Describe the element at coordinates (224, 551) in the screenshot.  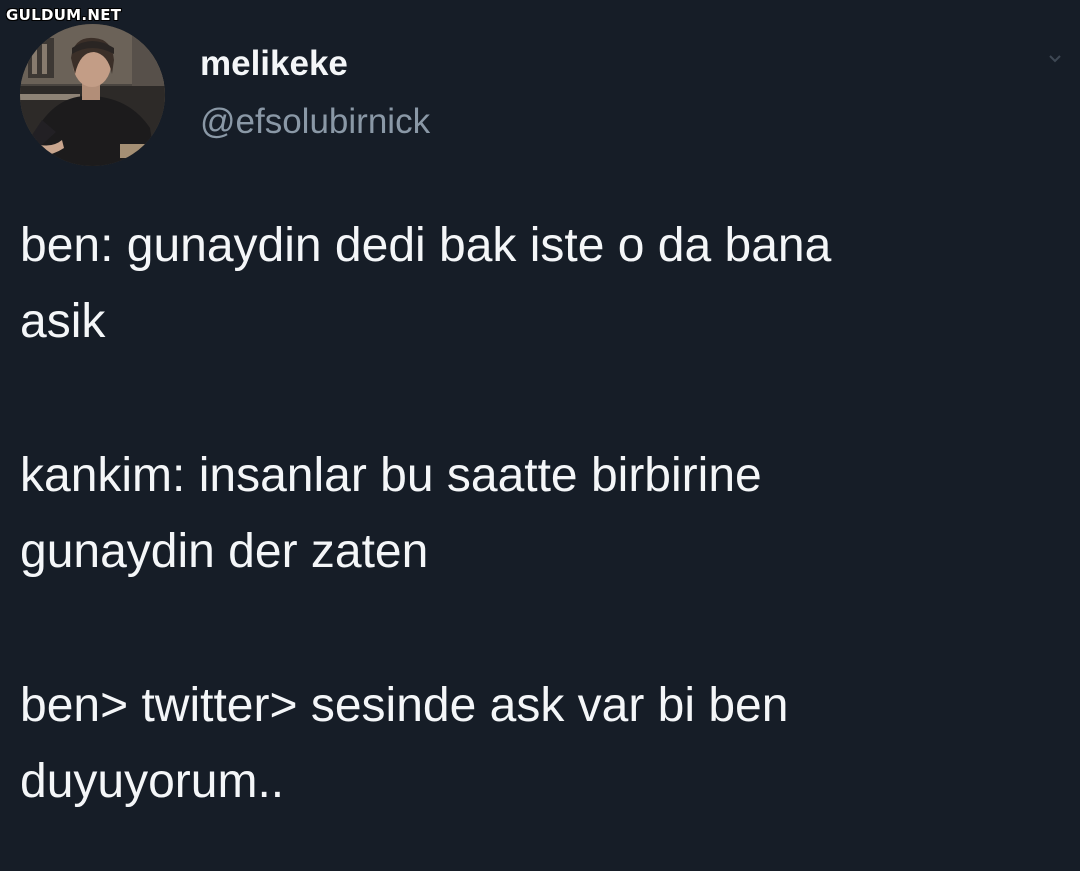
I see `tweet-line: gunaydin der zaten` at that location.